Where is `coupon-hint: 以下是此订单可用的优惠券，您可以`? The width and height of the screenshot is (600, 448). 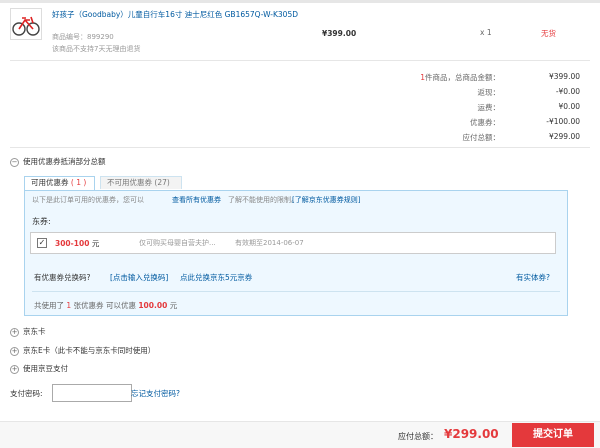 coupon-hint: 以下是此订单可用的优惠券，您可以 is located at coordinates (88, 200).